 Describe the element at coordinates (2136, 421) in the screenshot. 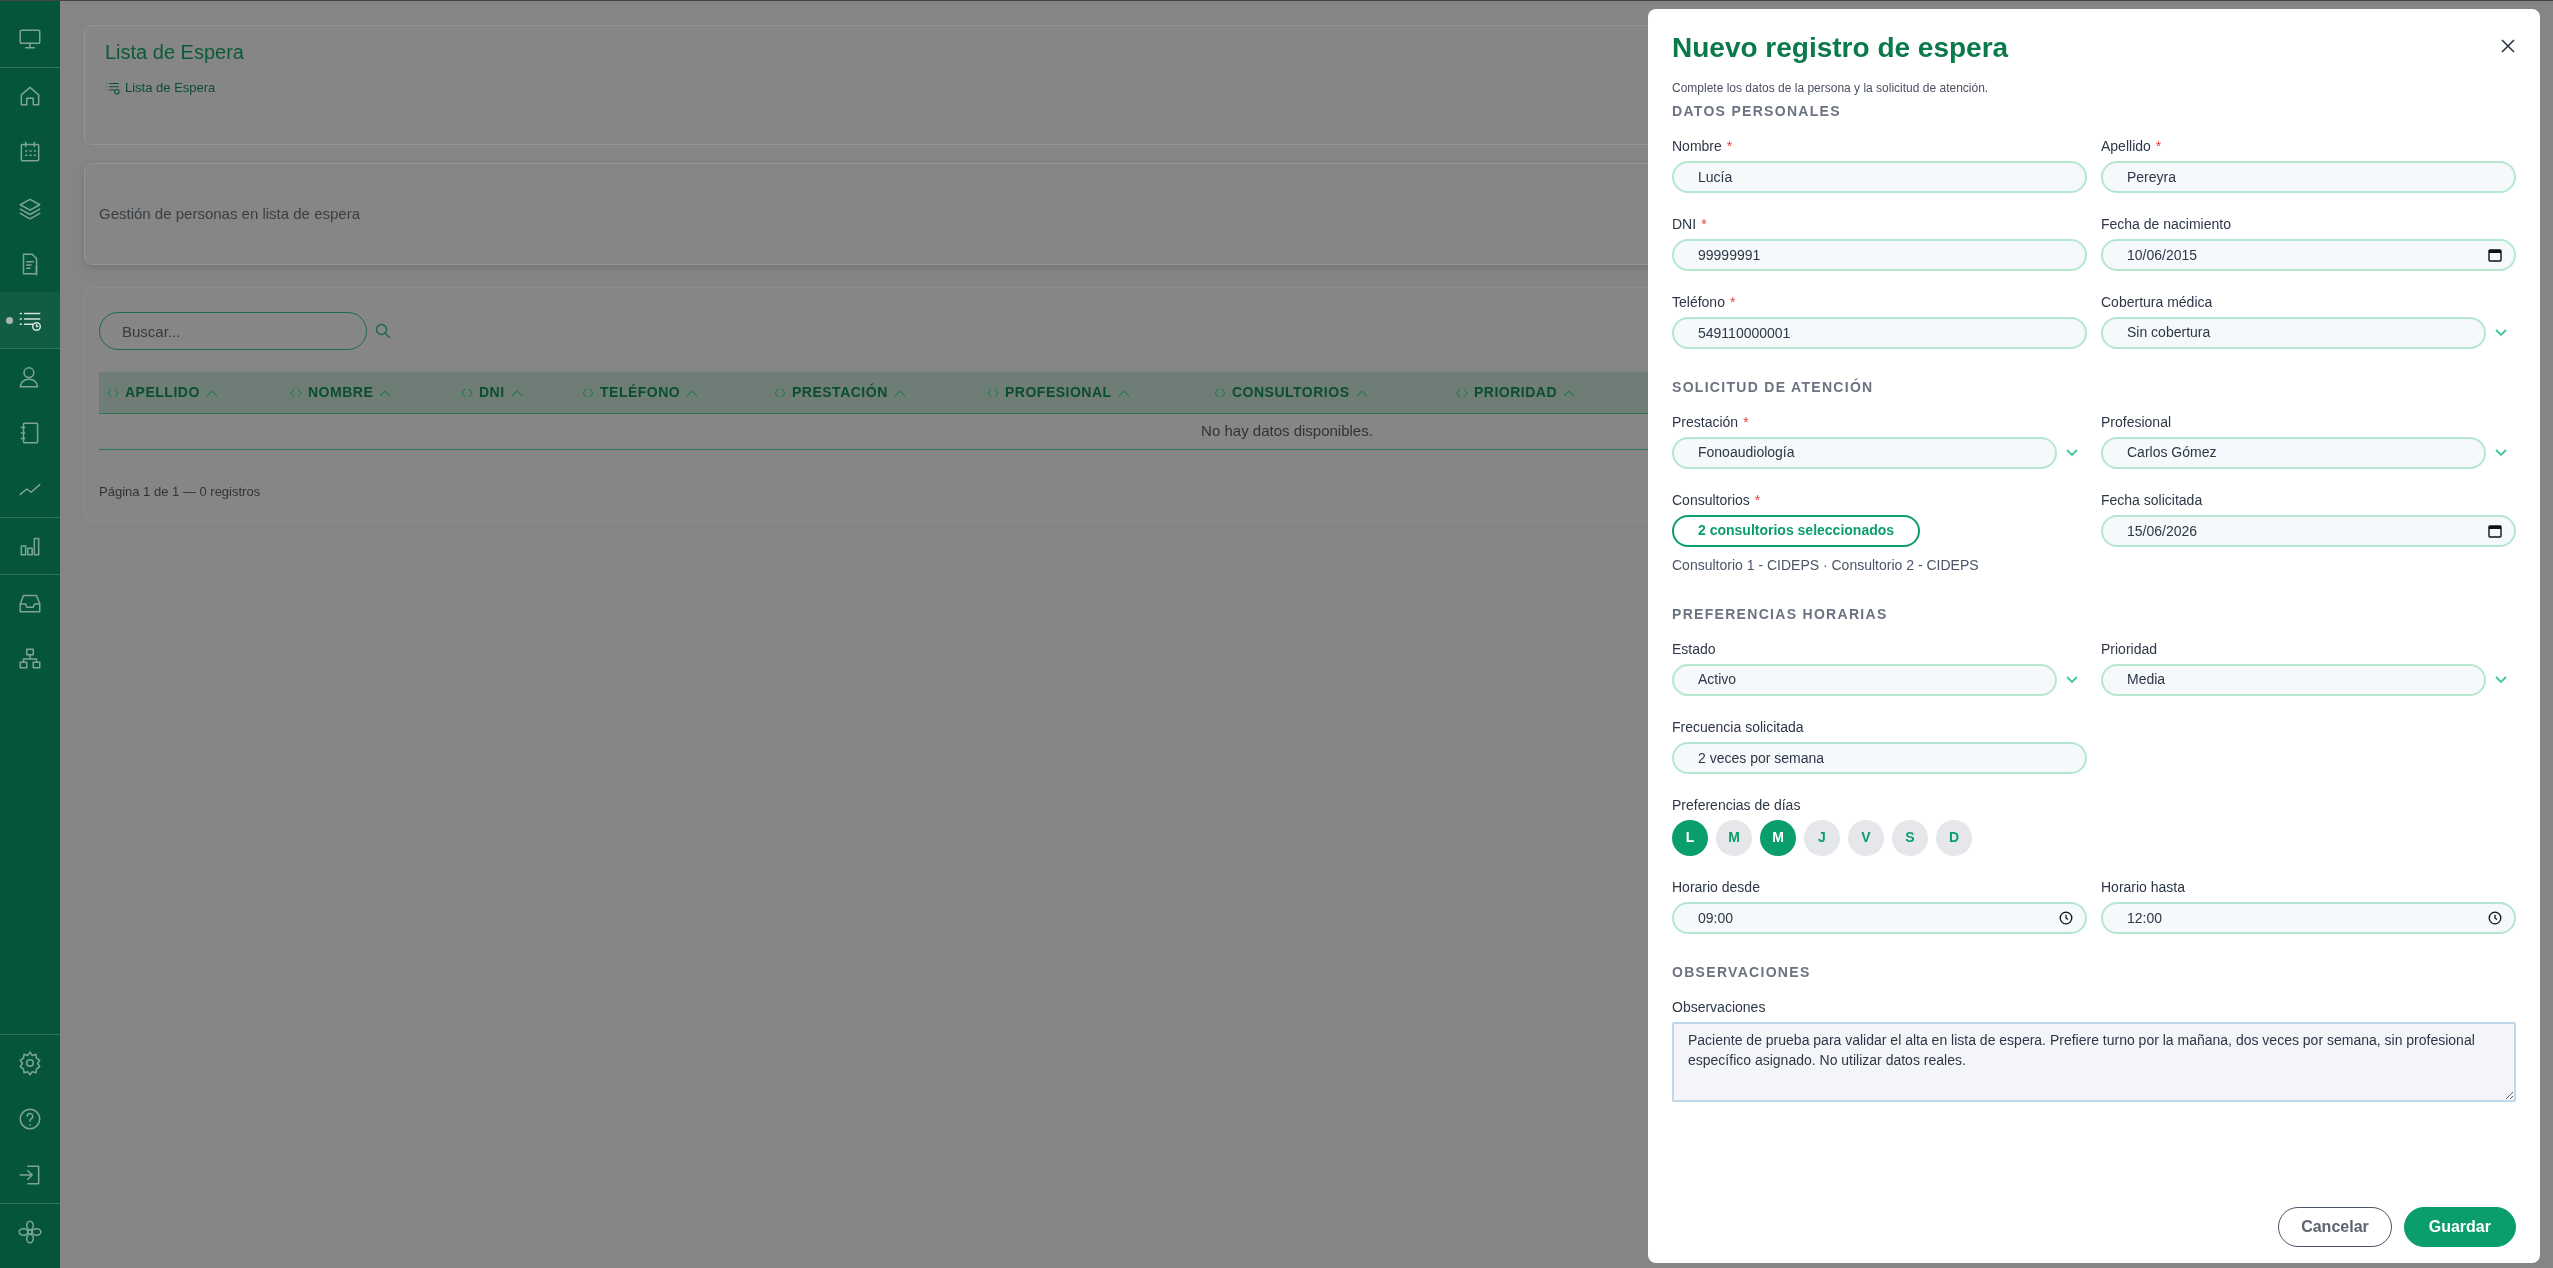

I see `field-label: Profesional` at that location.